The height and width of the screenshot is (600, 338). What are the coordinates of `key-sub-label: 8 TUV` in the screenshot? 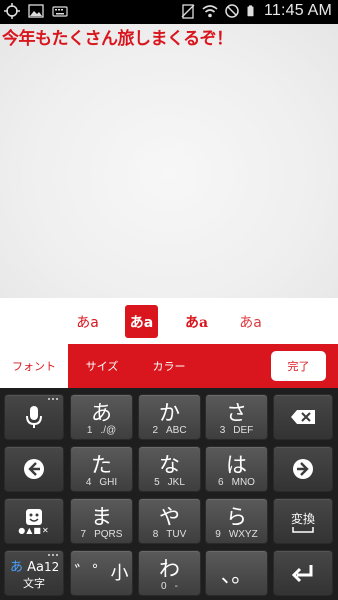 It's located at (169, 534).